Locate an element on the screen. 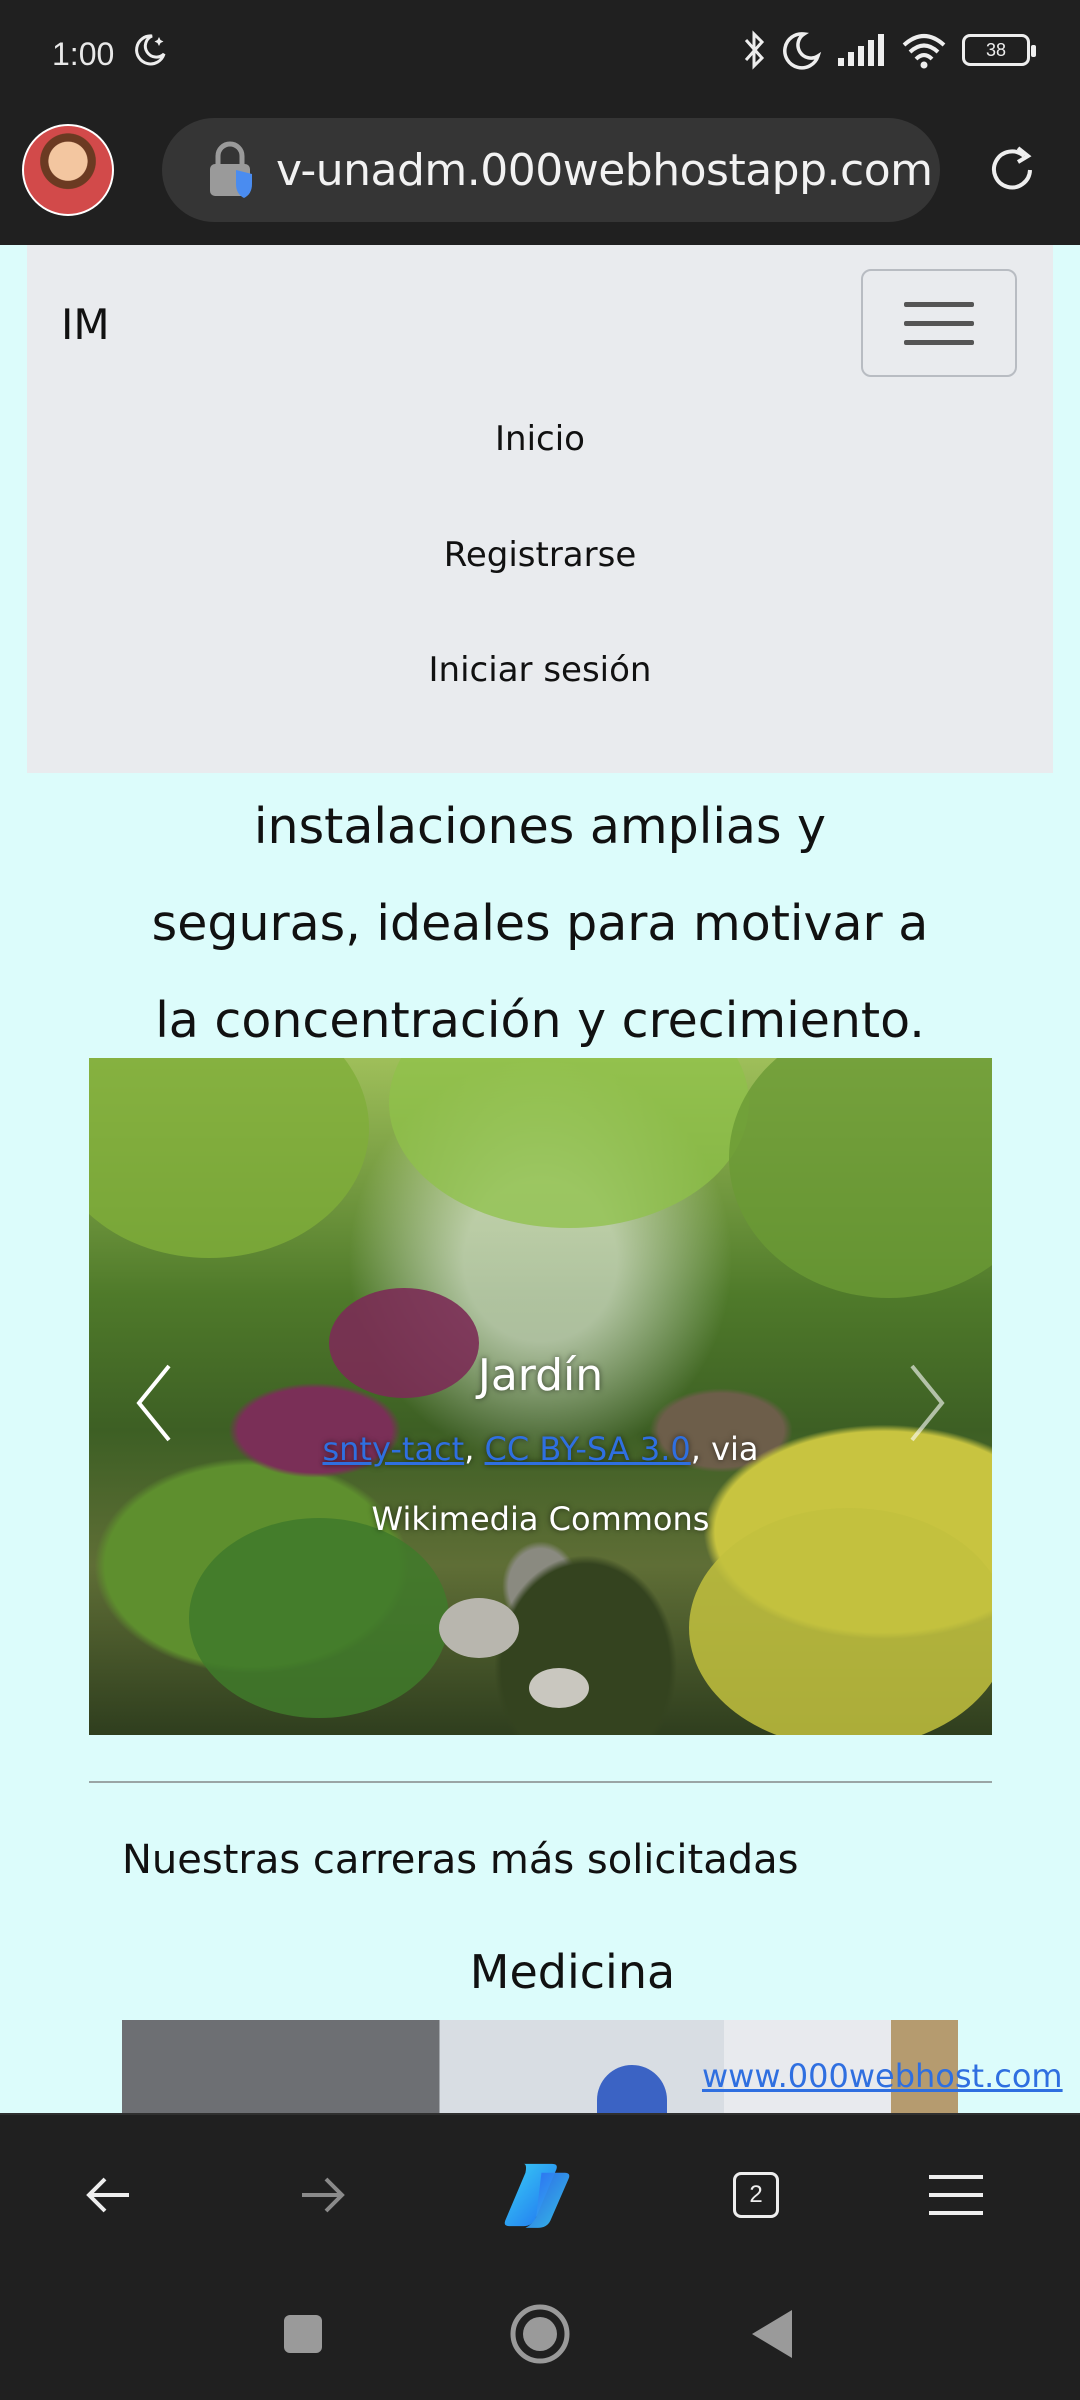  copilot-button is located at coordinates (537, 2195).